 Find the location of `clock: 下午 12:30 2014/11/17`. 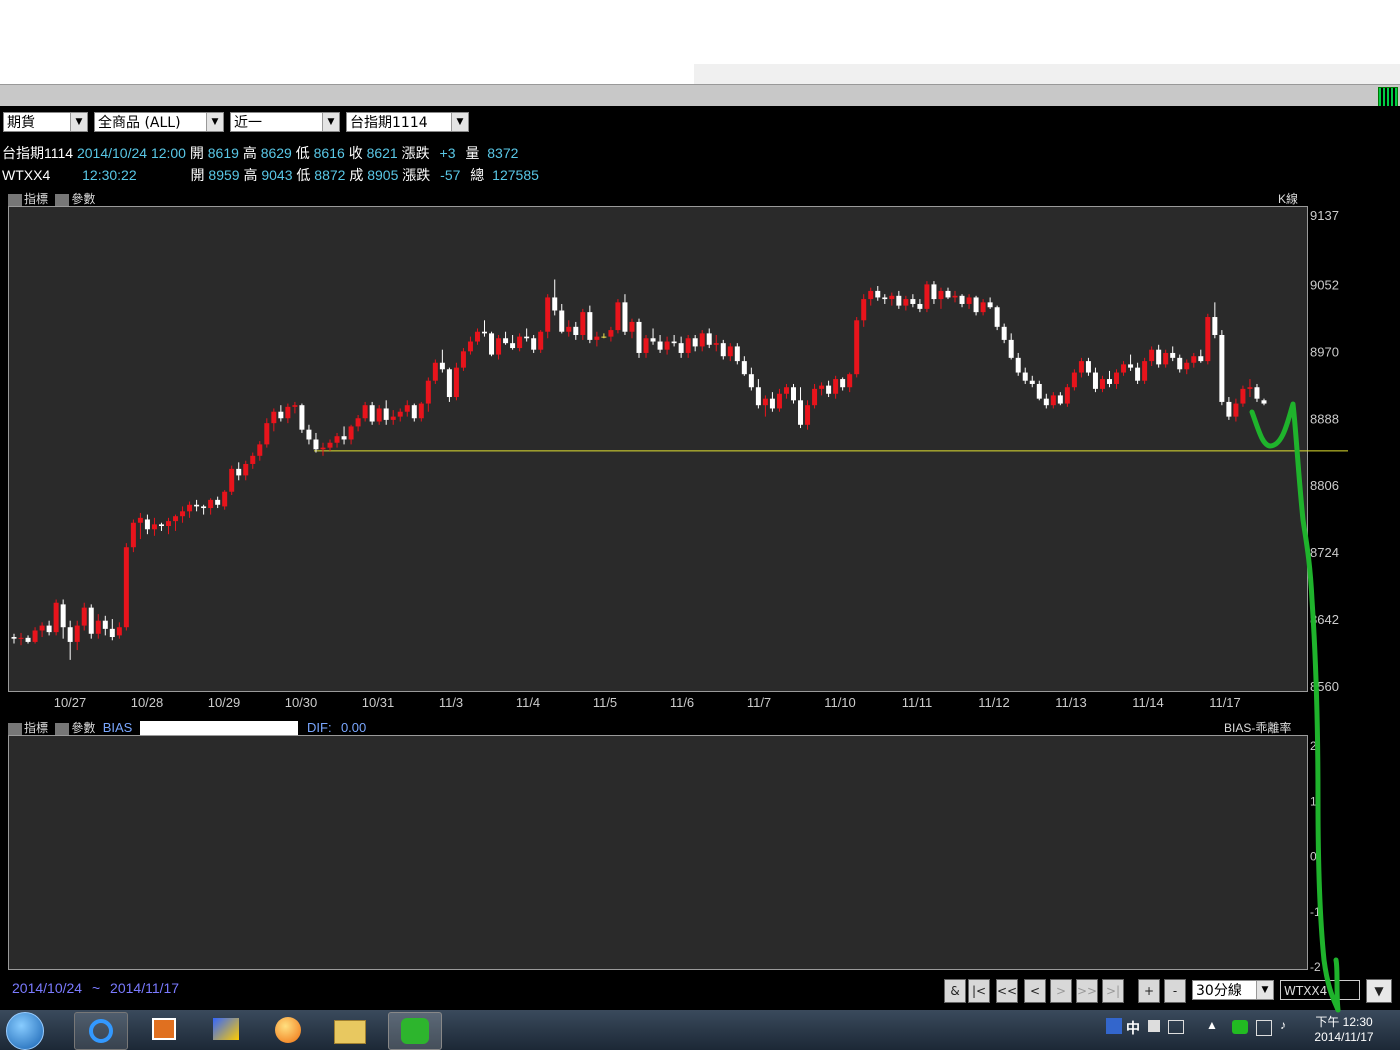

clock: 下午 12:30 2014/11/17 is located at coordinates (1344, 1028).